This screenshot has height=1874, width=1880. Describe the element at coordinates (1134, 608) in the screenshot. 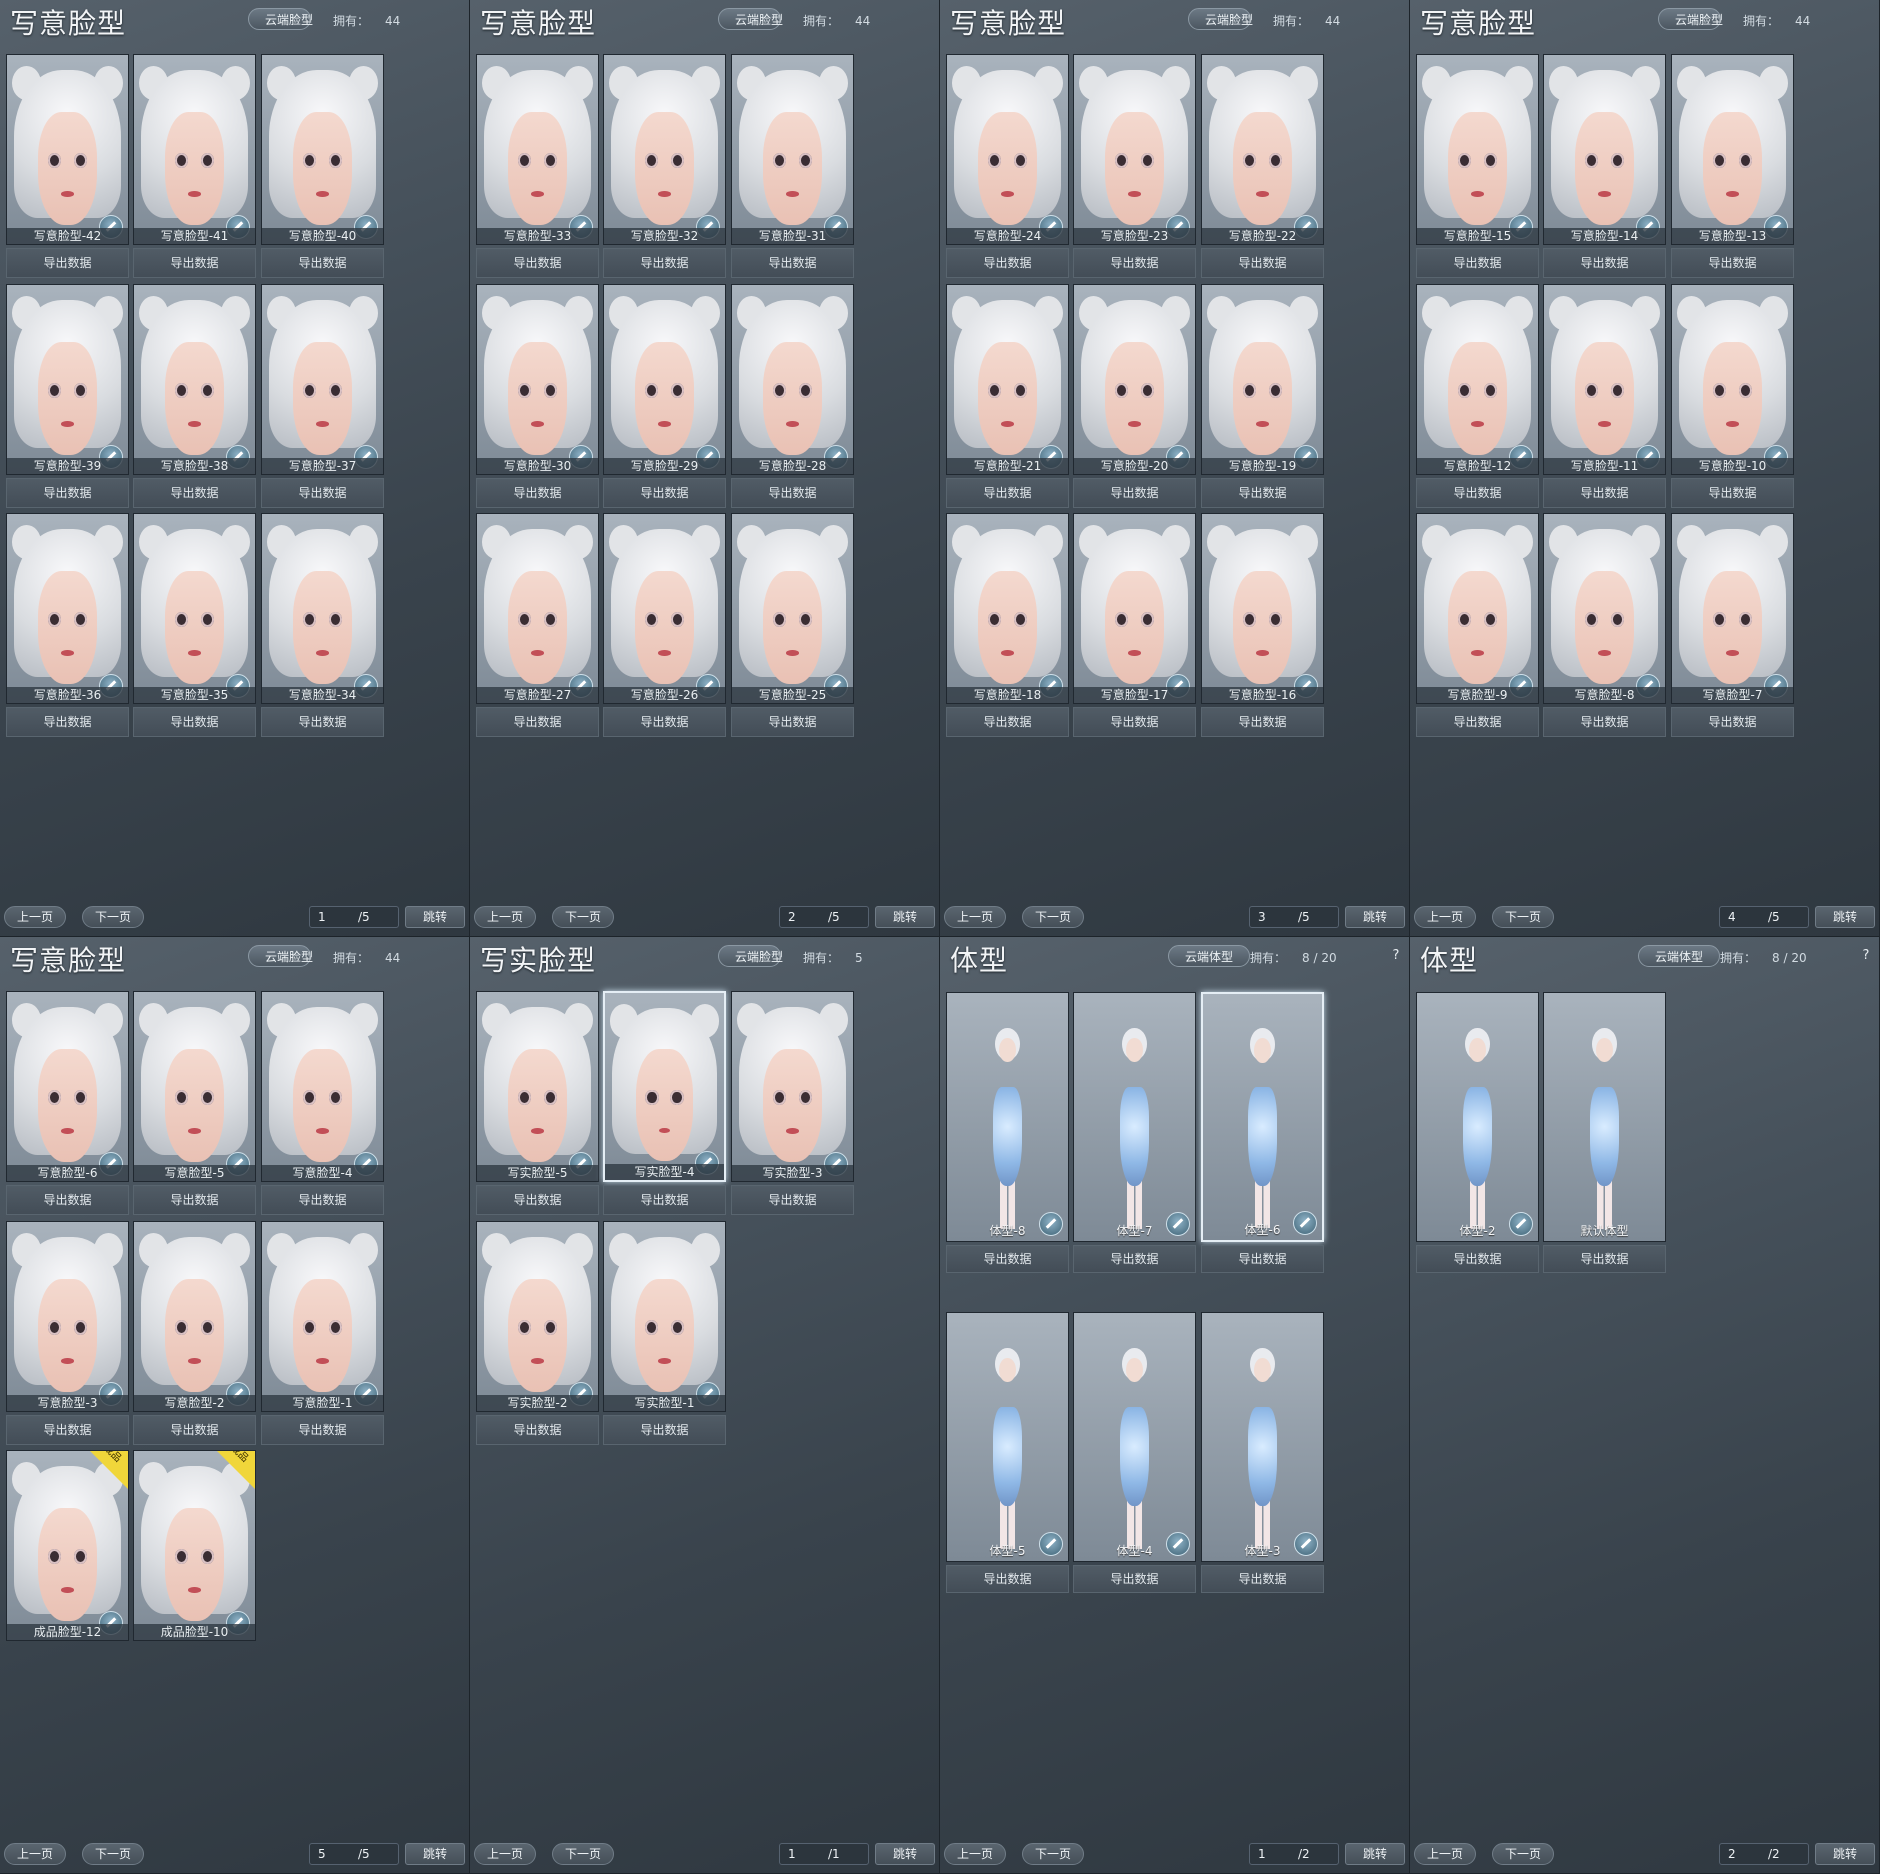

I see `preview-thumbnail: 写意脸型-17` at that location.